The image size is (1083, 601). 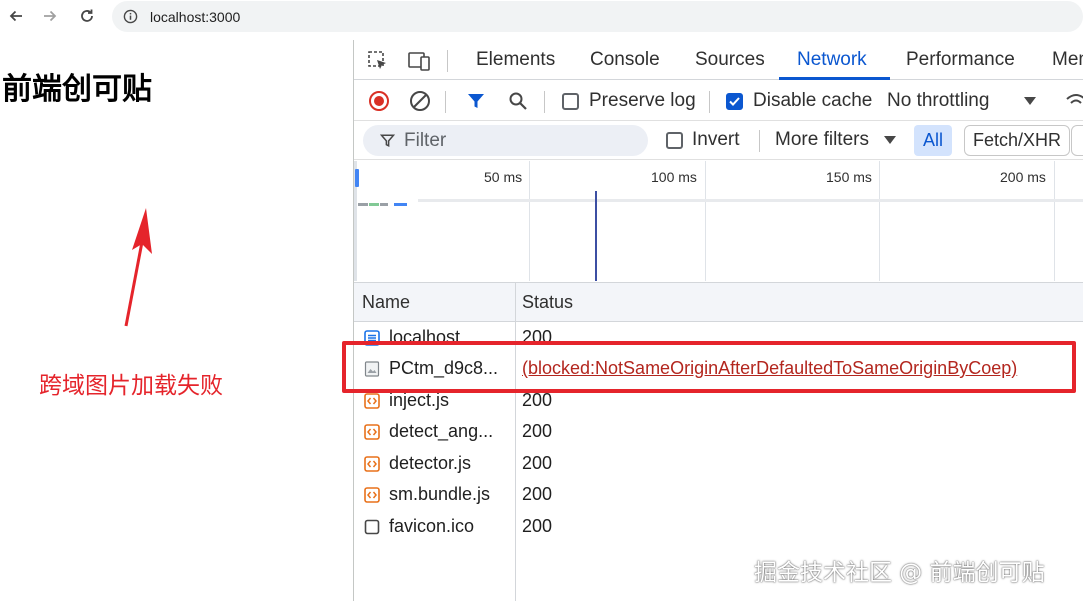 I want to click on disable-cache-checkbox, so click(x=734, y=101).